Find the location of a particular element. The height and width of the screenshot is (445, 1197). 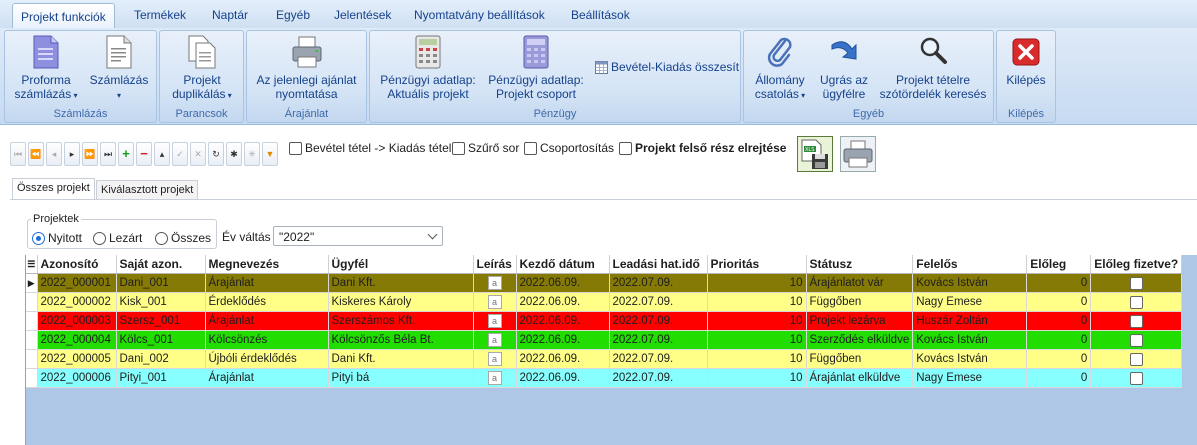

cell-ugyfel: Dani Kft. is located at coordinates (401, 283).